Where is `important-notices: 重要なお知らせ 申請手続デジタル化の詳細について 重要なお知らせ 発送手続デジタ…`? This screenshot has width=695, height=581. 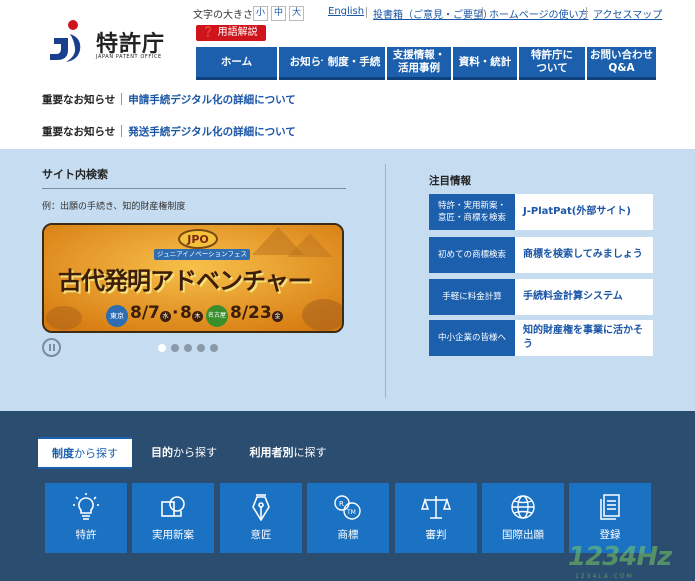
important-notices: 重要なお知らせ 申請手続デジタル化の詳細について 重要なお知らせ 発送手続デジタ… is located at coordinates (347, 115).